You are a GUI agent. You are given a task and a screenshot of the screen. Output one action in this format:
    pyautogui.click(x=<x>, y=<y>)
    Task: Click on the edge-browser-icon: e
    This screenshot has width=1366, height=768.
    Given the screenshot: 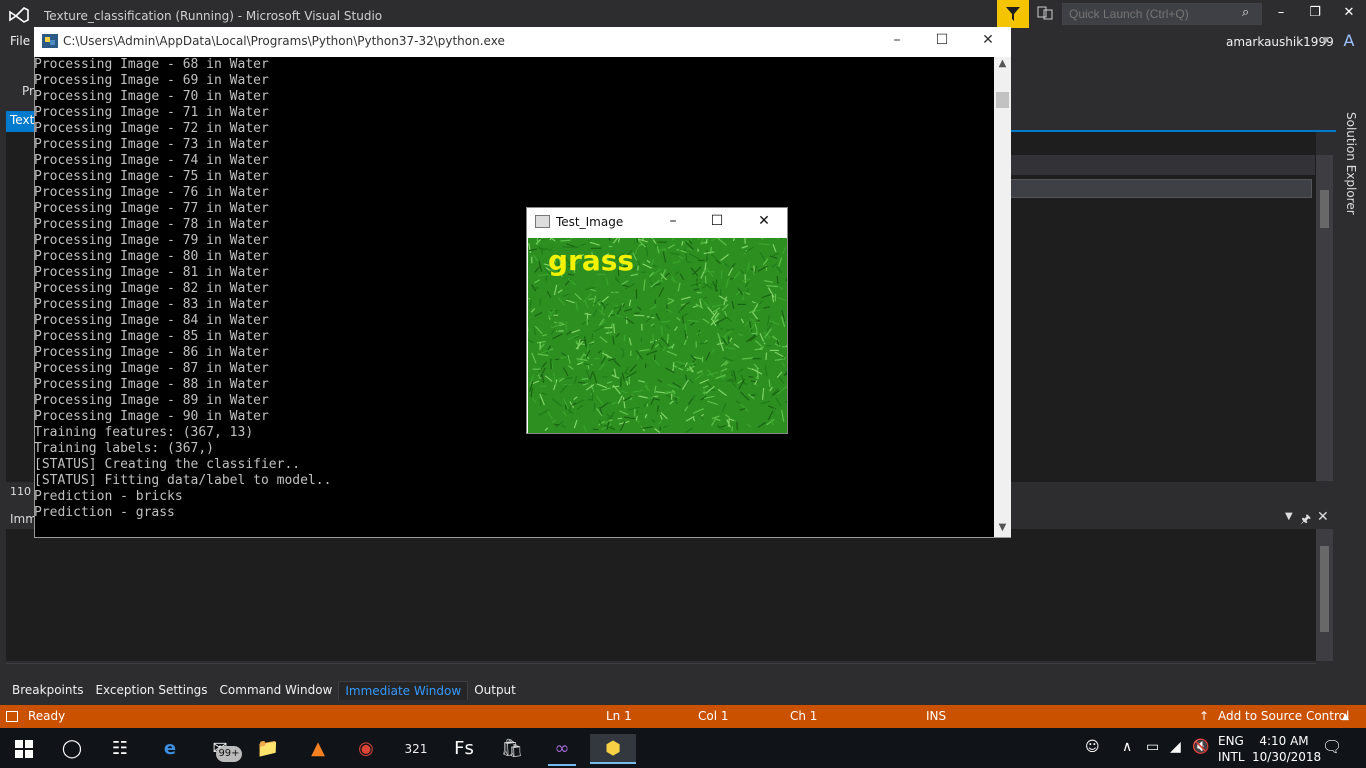 What is the action you would take?
    pyautogui.click(x=170, y=749)
    